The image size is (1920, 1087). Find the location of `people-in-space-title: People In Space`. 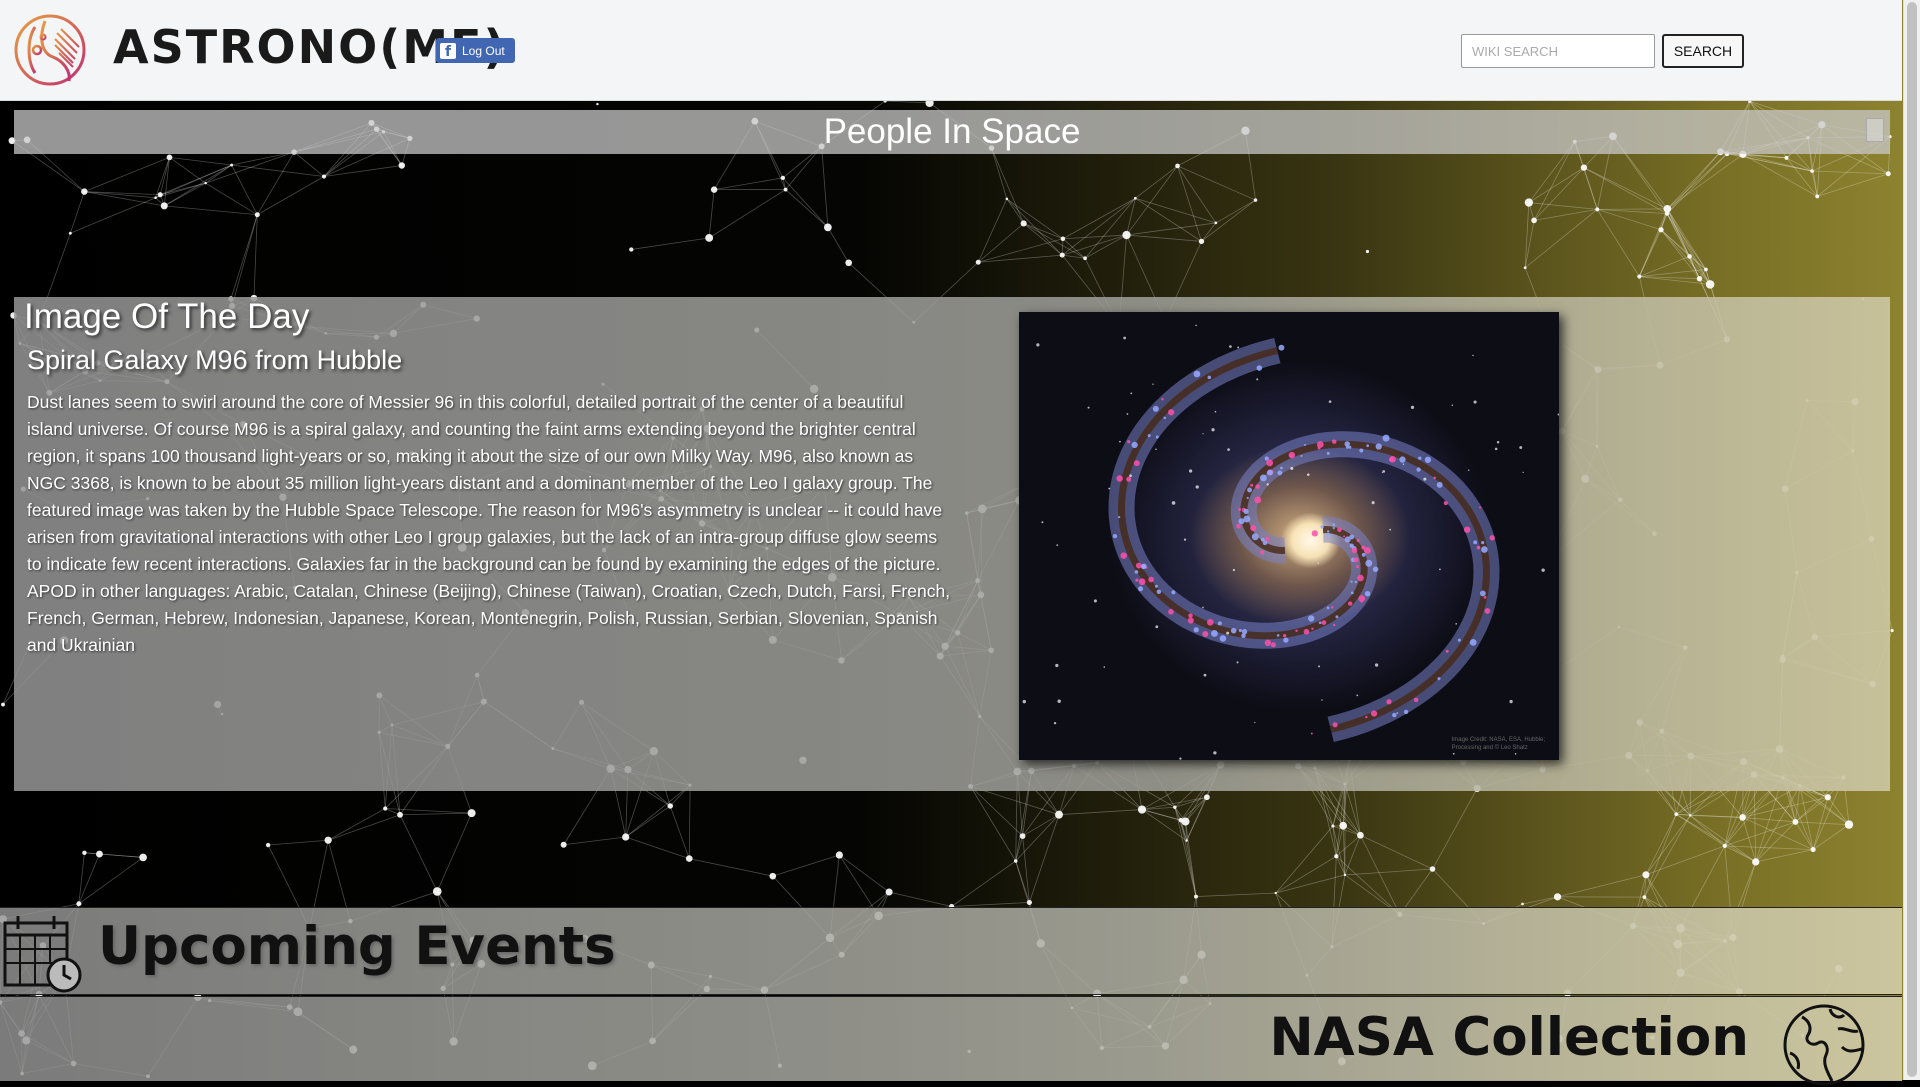

people-in-space-title: People In Space is located at coordinates (952, 131).